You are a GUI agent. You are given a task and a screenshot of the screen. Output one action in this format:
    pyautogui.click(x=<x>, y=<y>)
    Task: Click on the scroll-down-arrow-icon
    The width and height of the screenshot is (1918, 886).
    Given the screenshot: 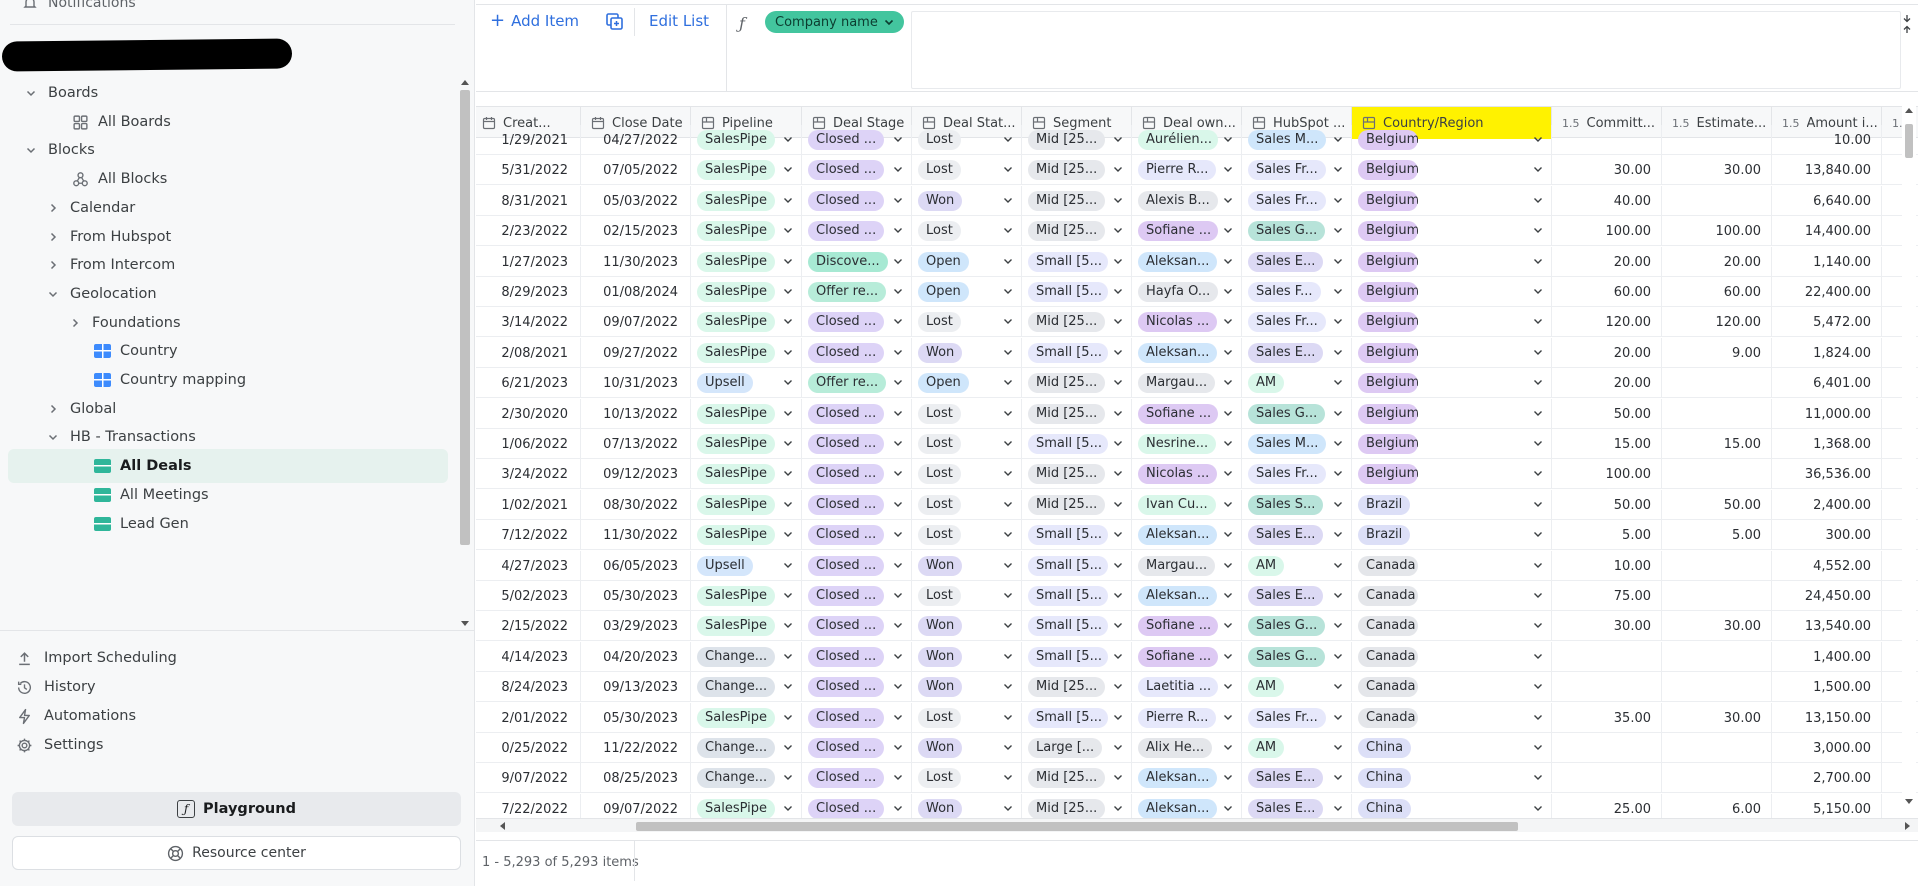 What is the action you would take?
    pyautogui.click(x=1909, y=801)
    